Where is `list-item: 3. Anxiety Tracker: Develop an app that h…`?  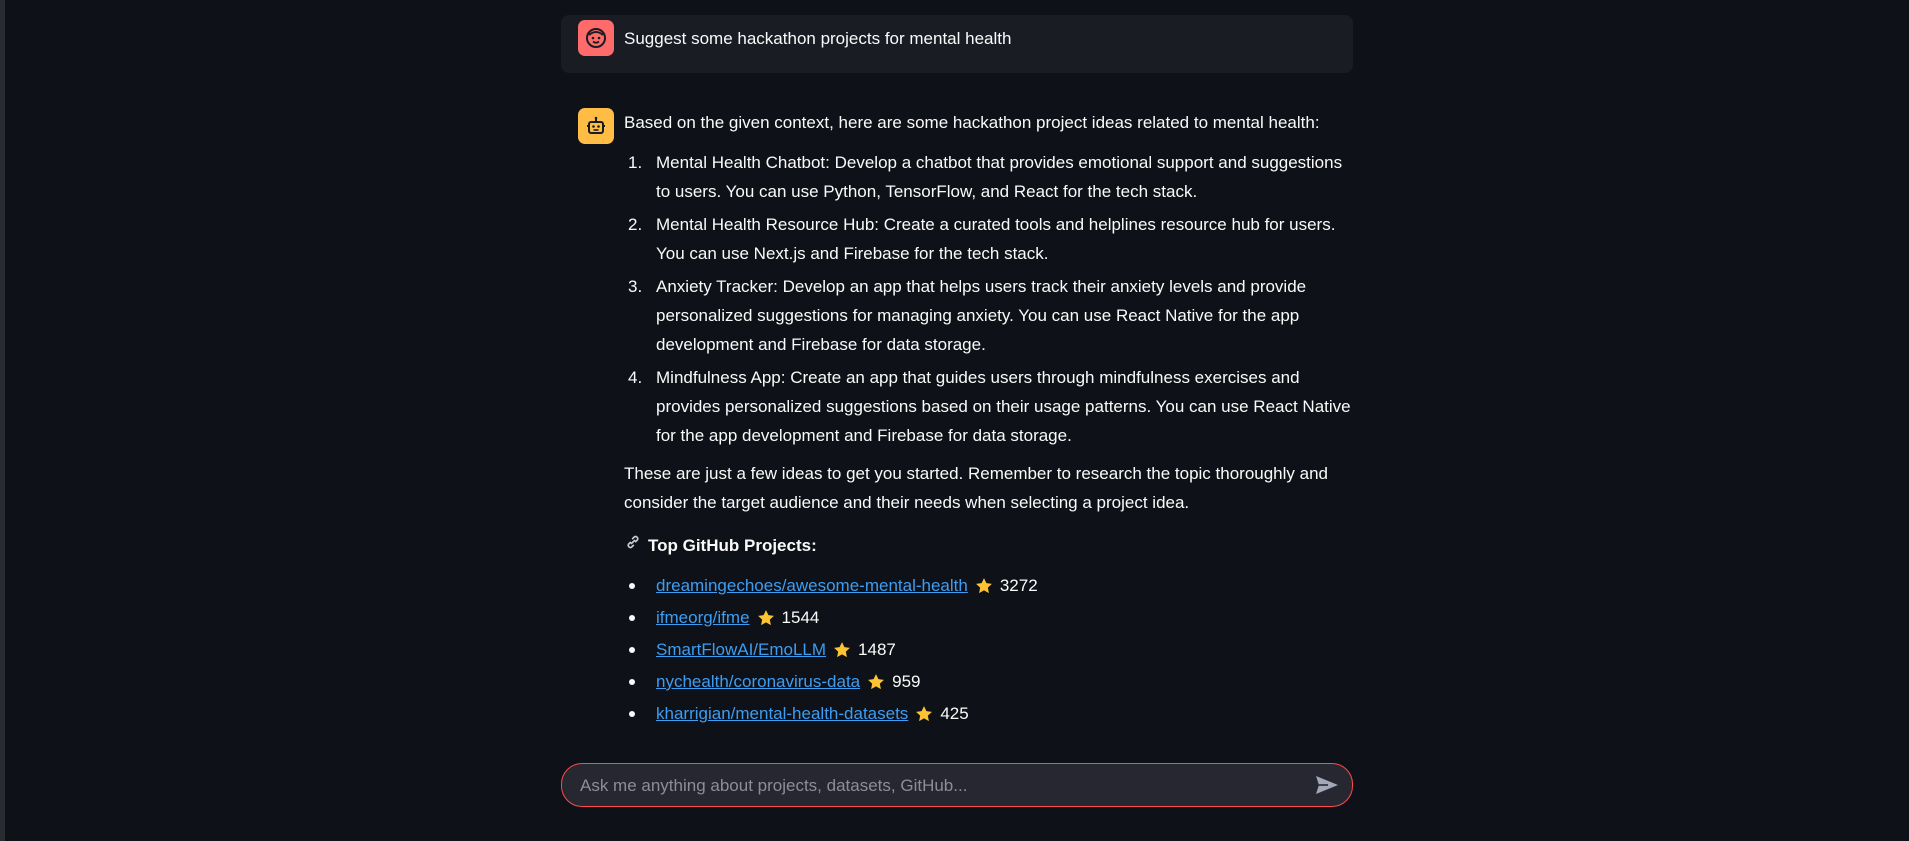
list-item: 3. Anxiety Tracker: Develop an app that h… is located at coordinates (988, 315).